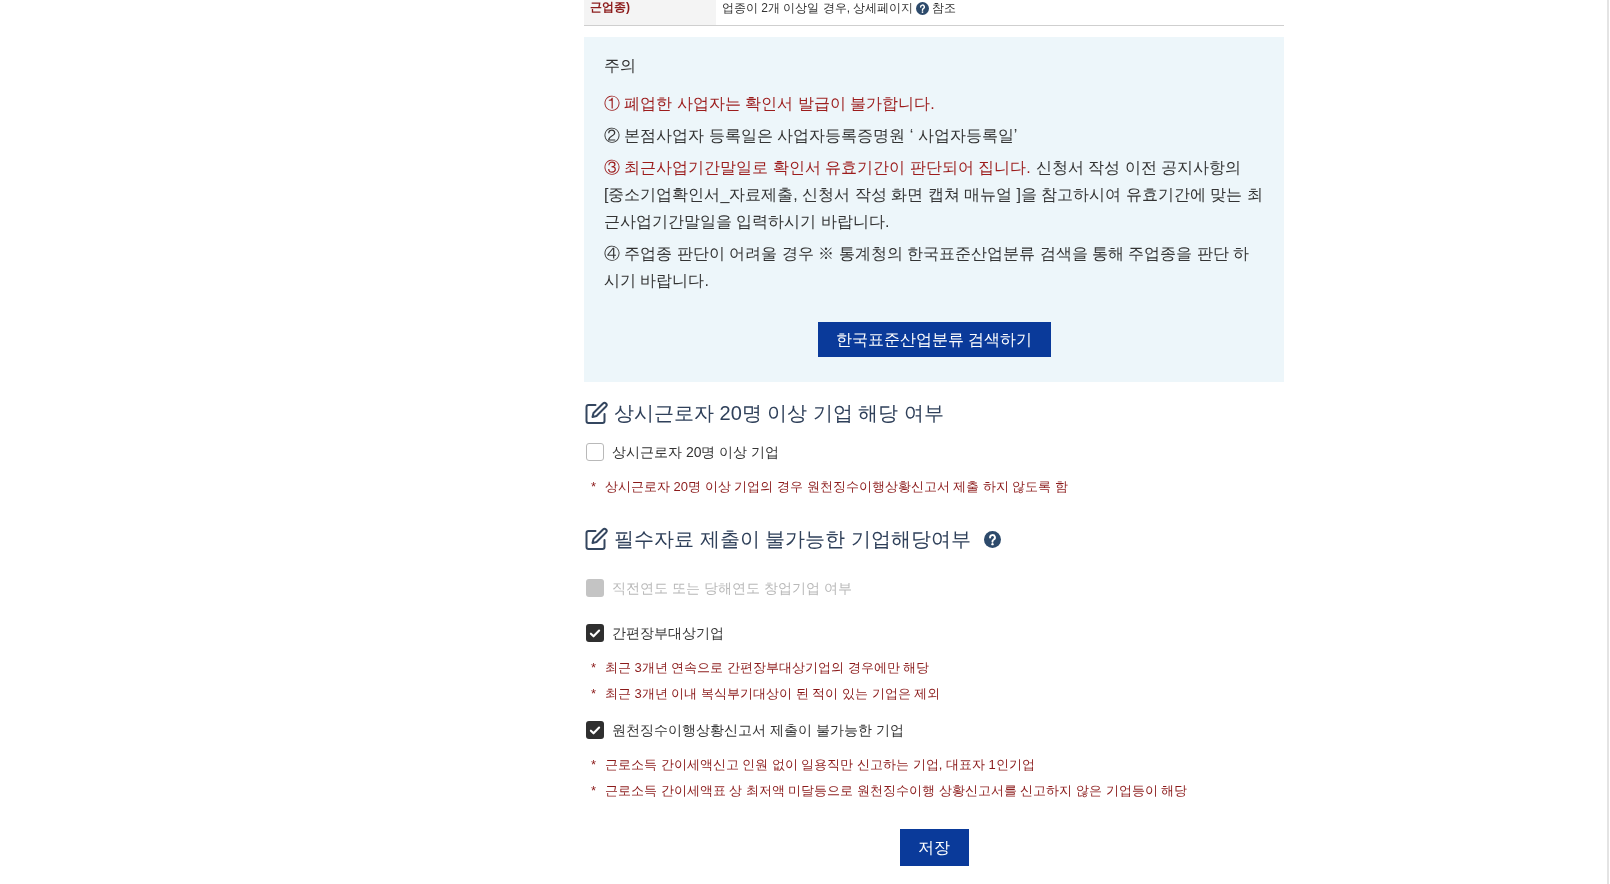  Describe the element at coordinates (770, 104) in the screenshot. I see `notice-text: ① 폐업한 사업자는 확인서 발급이 불가합니다.` at that location.